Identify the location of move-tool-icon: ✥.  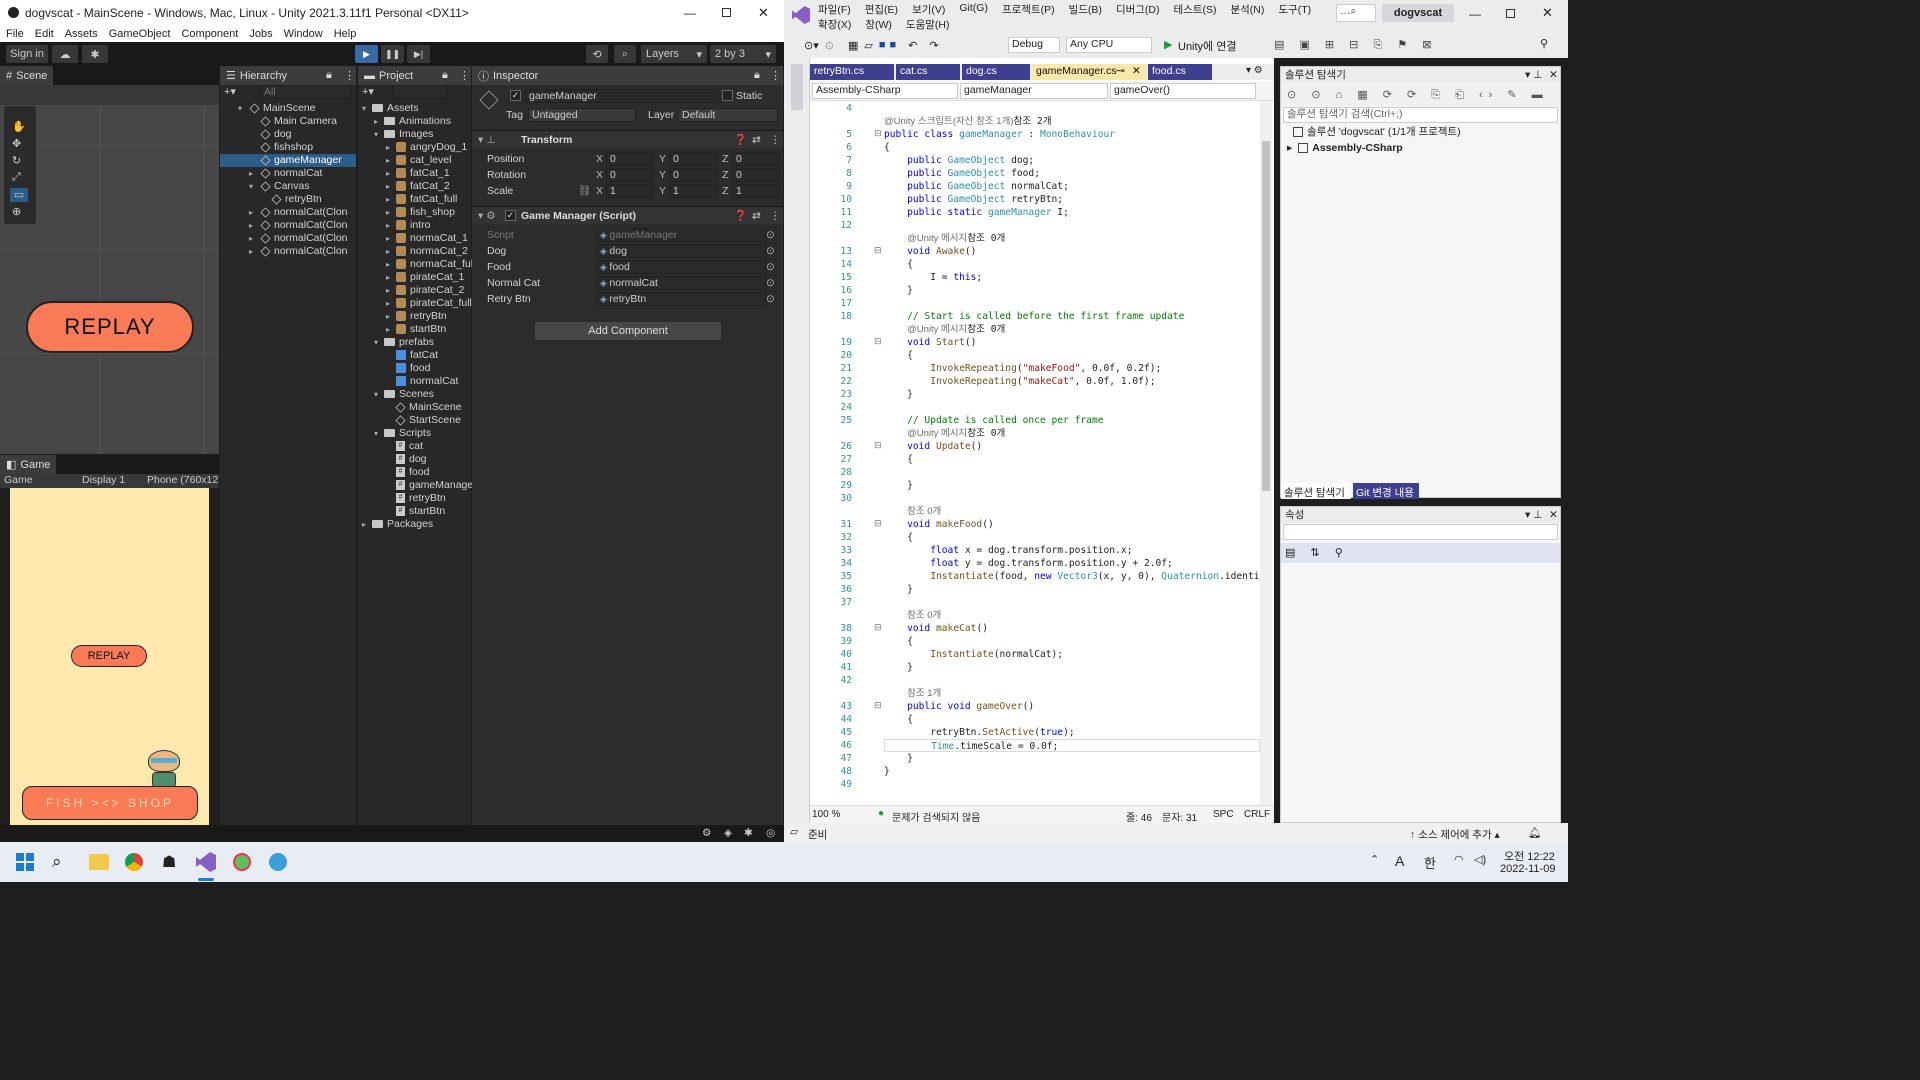
(20, 144).